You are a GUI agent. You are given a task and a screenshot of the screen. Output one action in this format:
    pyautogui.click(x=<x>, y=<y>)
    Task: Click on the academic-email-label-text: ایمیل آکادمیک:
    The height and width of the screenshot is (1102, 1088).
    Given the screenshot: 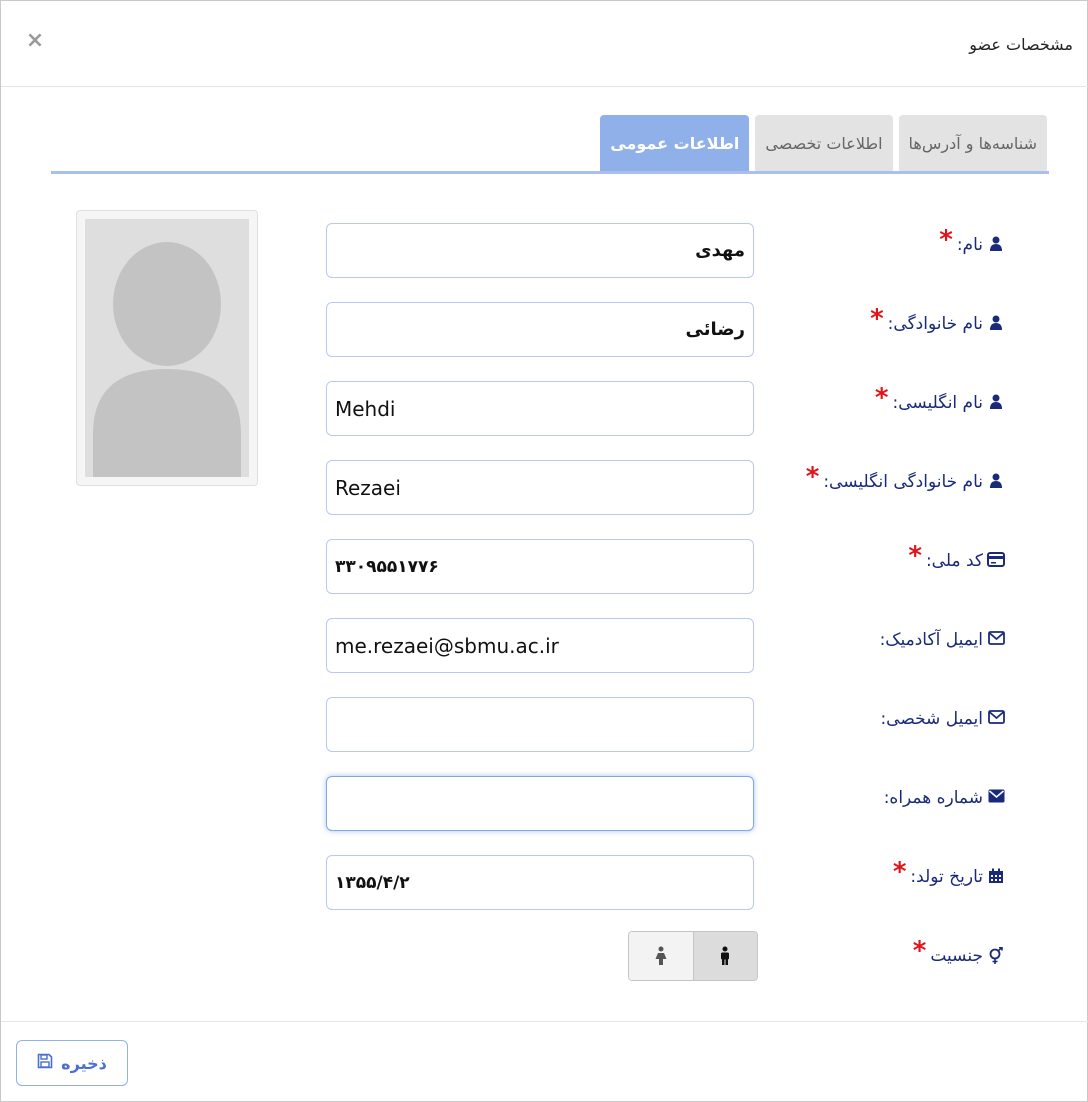 What is the action you would take?
    pyautogui.click(x=931, y=640)
    